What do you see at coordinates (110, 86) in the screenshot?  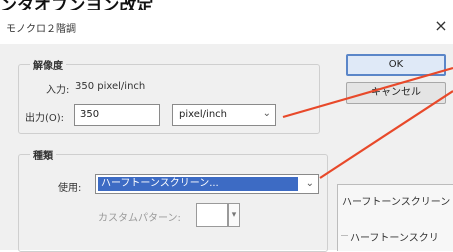 I see `input-resolution-value: 350 pixel/inch` at bounding box center [110, 86].